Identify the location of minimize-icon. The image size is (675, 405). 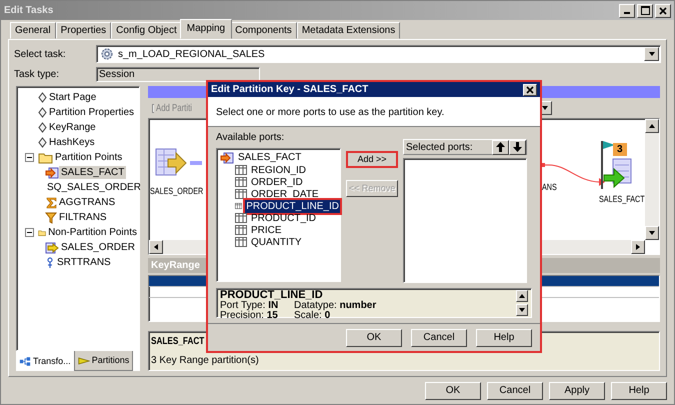
(627, 13).